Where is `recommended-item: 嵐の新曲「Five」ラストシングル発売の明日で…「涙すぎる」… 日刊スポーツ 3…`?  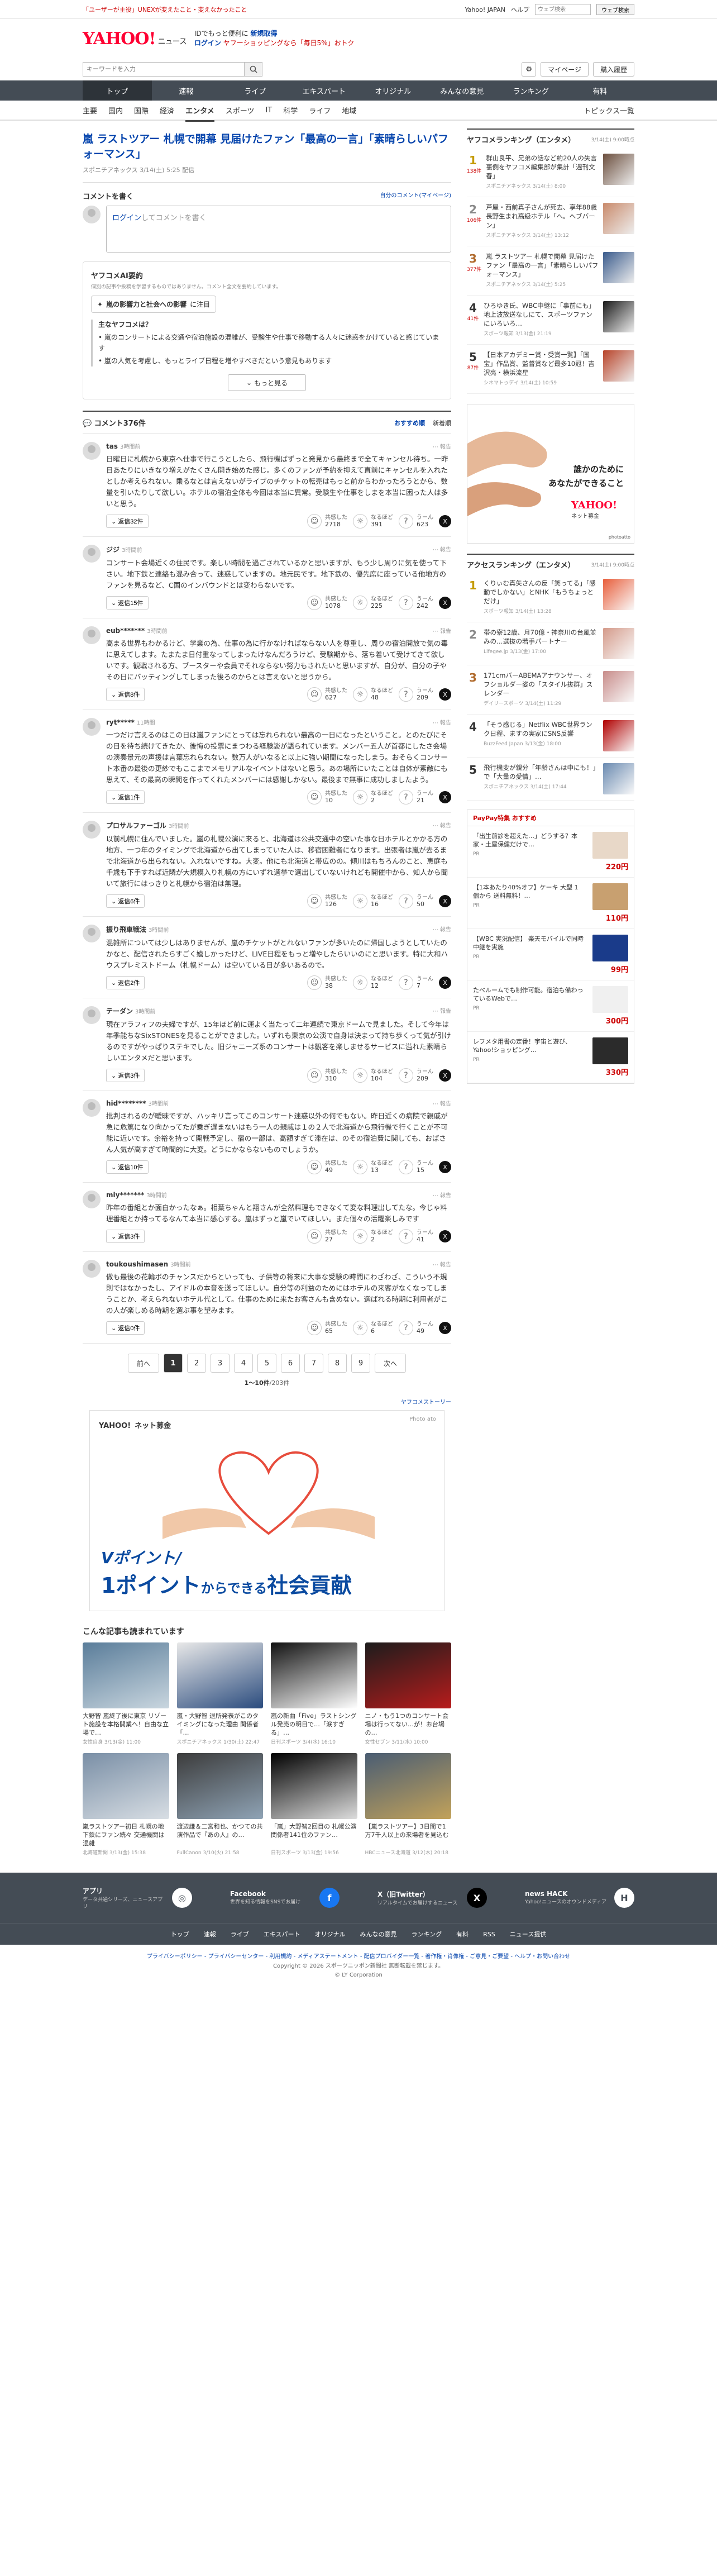
recommended-item: 嵐の新曲「Five」ラストシングル発売の明日で…「涙すぎる」… 日刊スポーツ 3… is located at coordinates (314, 1693).